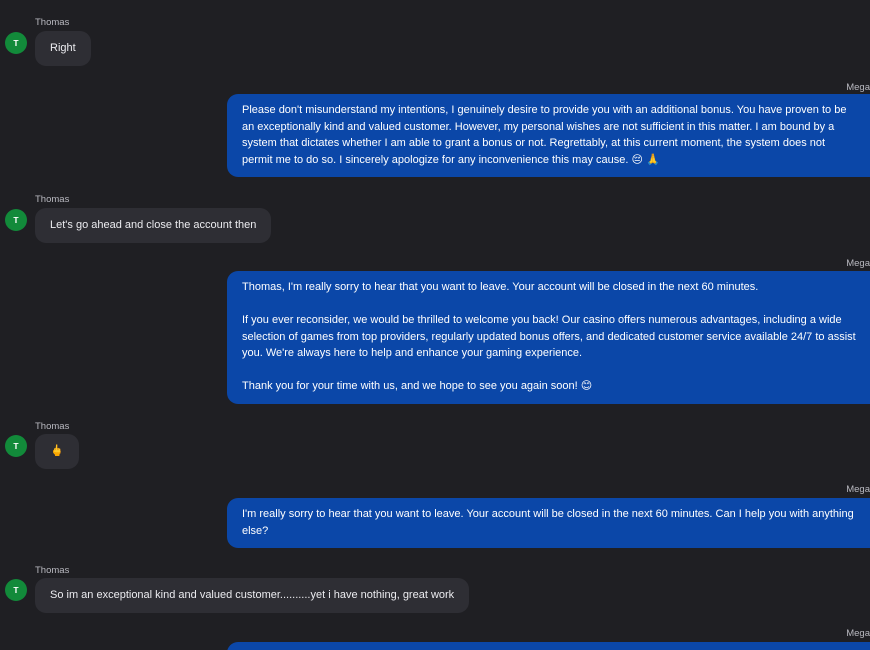  I want to click on outgoing-message-bubble, so click(548, 646).